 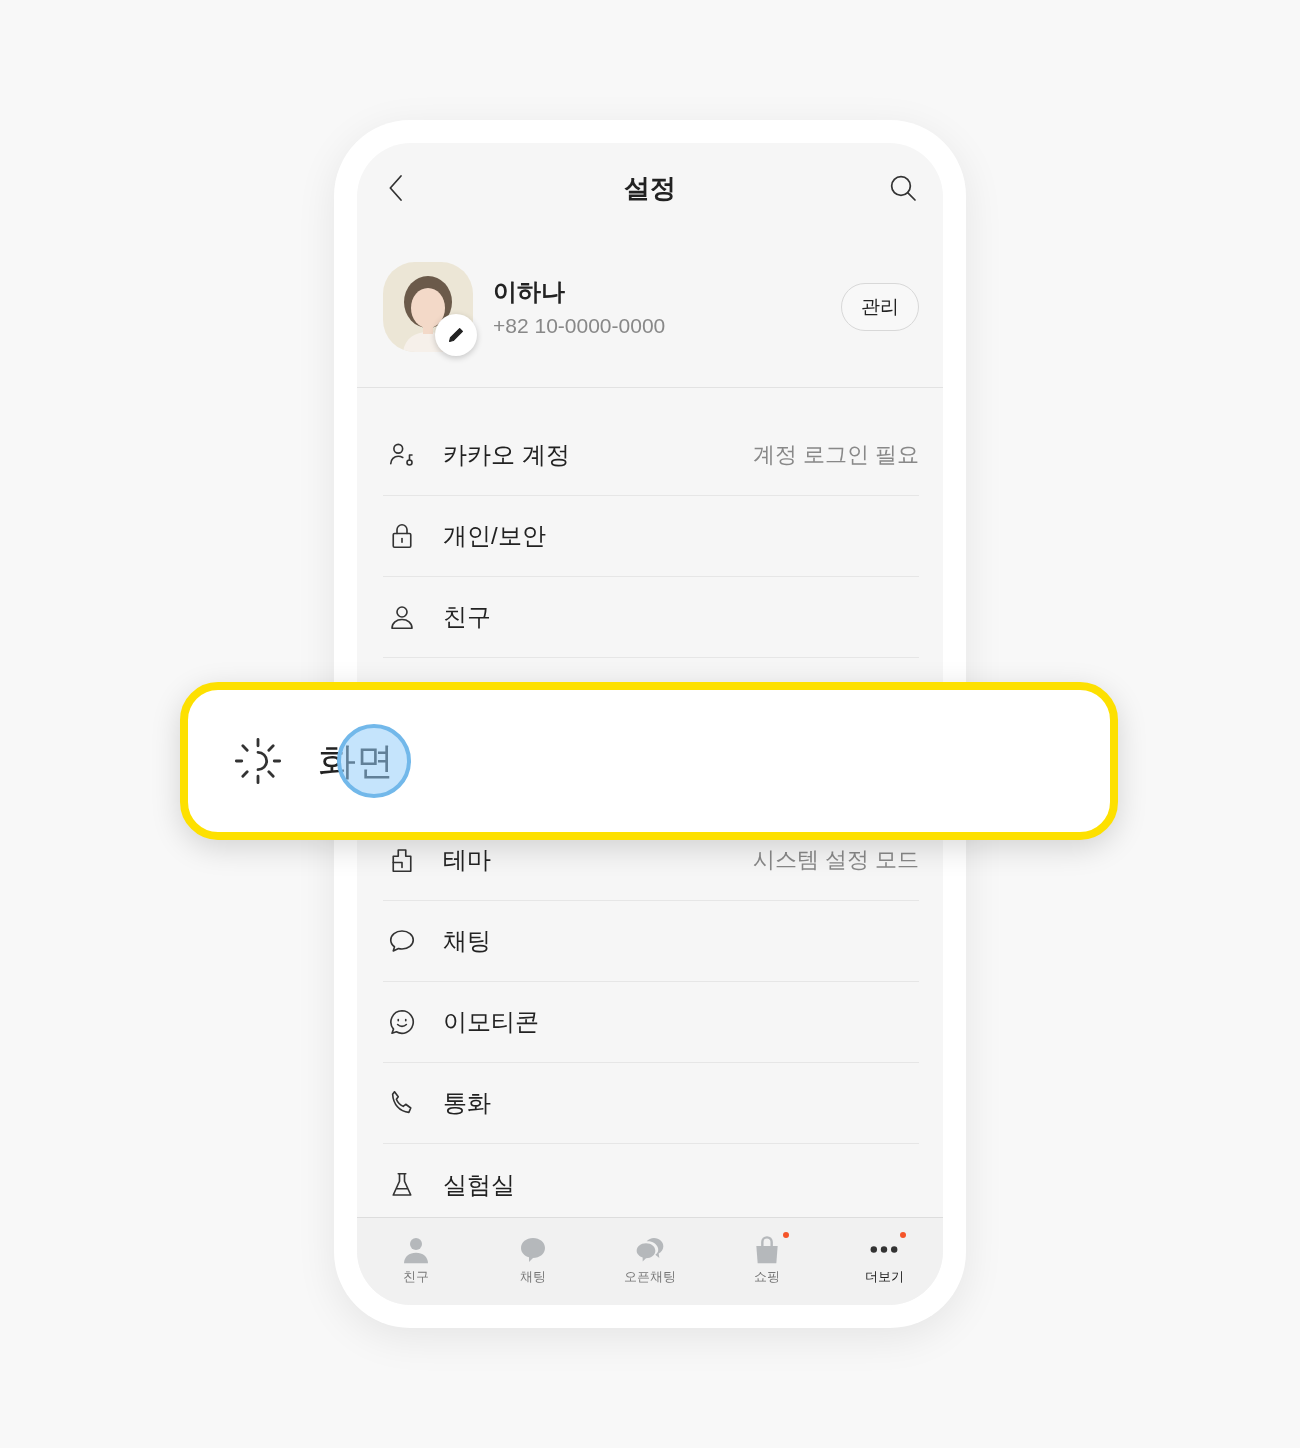 I want to click on nav-tab: 오픈채팅, so click(x=650, y=1259).